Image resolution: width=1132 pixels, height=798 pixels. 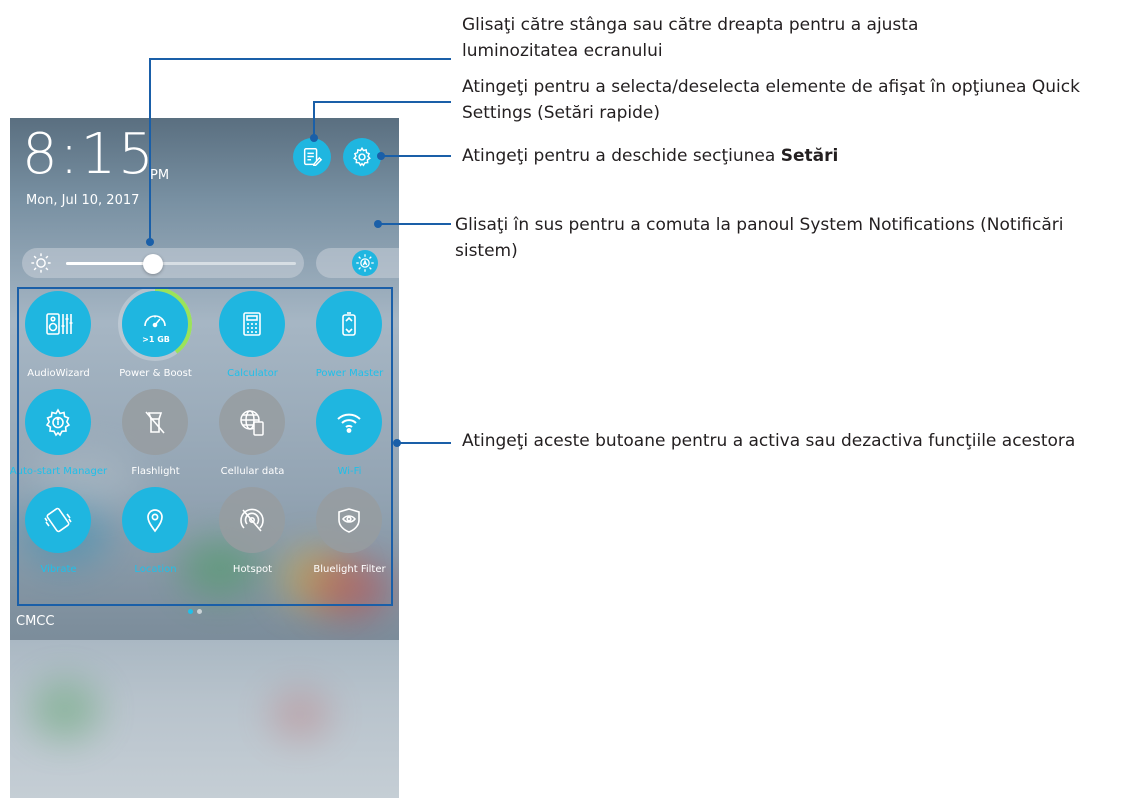 I want to click on brightness-track, so click(x=181, y=264).